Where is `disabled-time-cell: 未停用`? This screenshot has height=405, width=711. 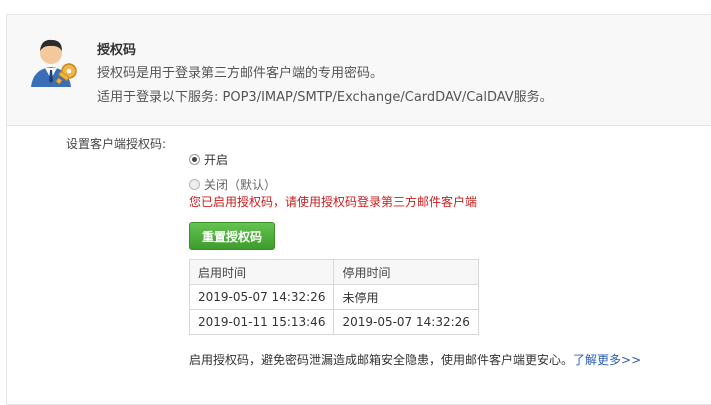
disabled-time-cell: 未停用 is located at coordinates (406, 297).